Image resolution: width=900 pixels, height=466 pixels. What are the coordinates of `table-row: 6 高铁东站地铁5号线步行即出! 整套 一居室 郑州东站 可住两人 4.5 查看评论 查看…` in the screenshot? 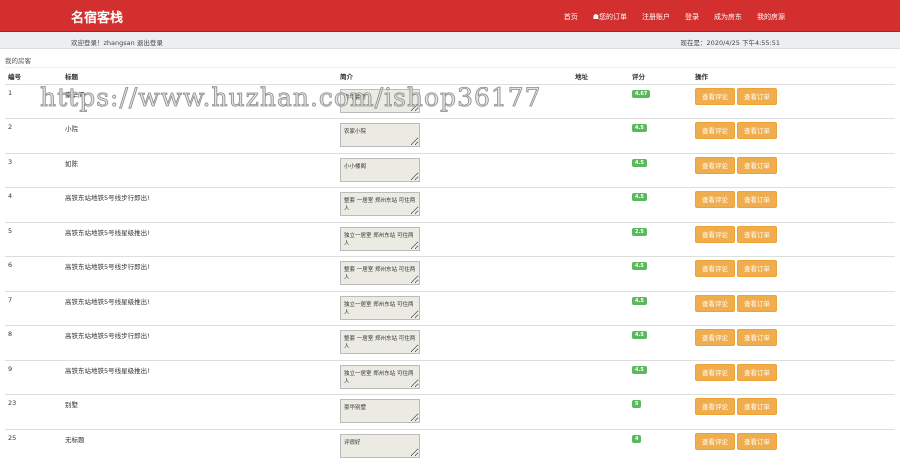 It's located at (450, 273).